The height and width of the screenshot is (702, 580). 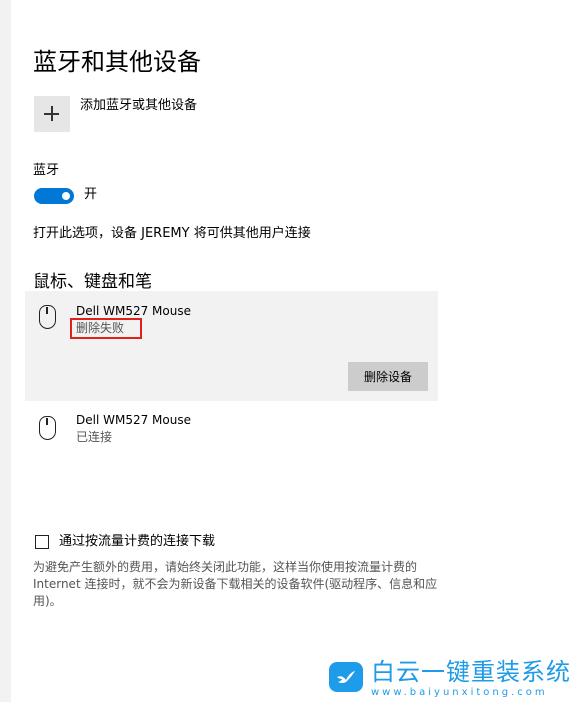 What do you see at coordinates (172, 233) in the screenshot?
I see `discoverable-text: 打开此选项，设备 JEREMY 将可供其他用户连接` at bounding box center [172, 233].